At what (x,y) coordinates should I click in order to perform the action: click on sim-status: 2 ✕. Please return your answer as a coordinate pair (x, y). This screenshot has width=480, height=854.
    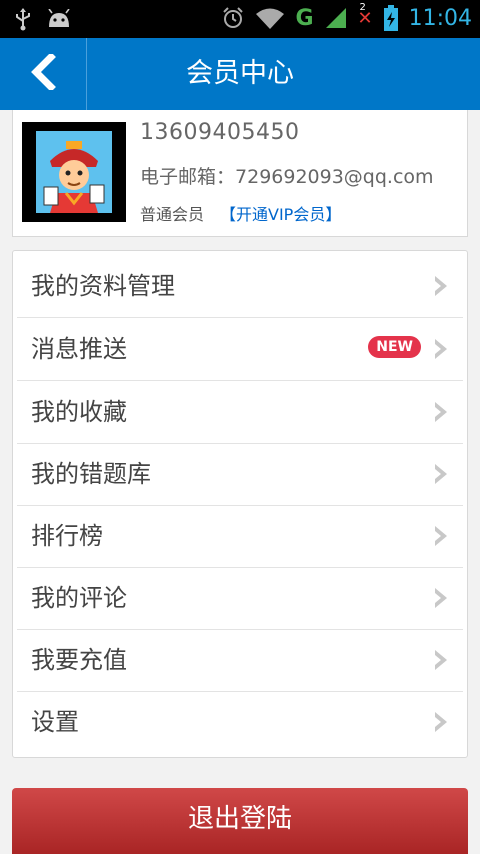
    Looking at the image, I should click on (365, 15).